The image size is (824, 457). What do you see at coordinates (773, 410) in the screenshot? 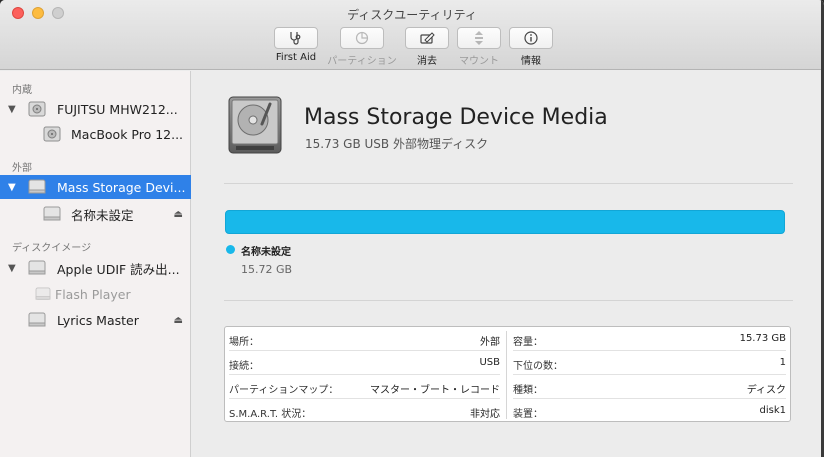
I see `info-value: disk1` at bounding box center [773, 410].